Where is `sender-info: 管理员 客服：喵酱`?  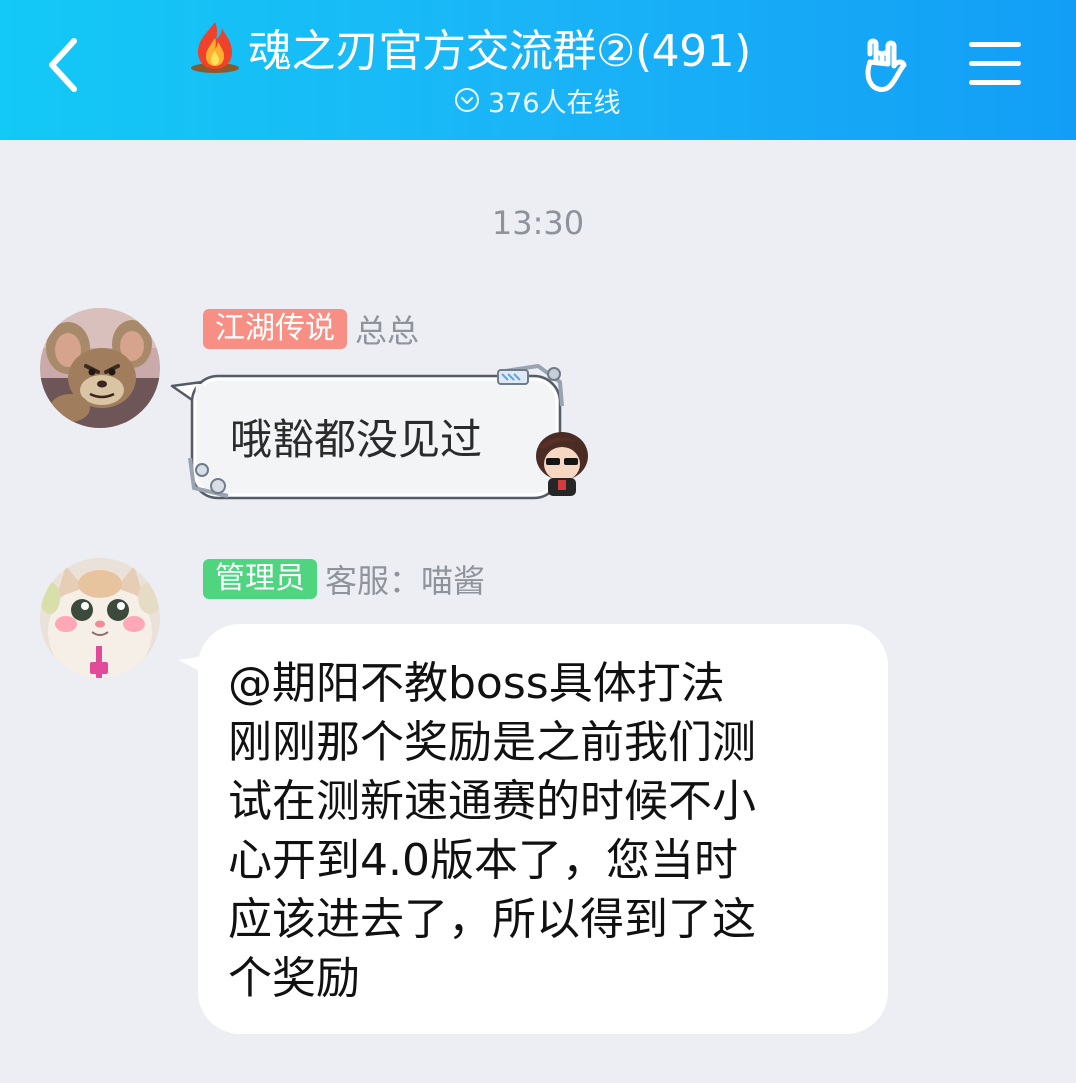 sender-info: 管理员 客服：喵酱 is located at coordinates (344, 579).